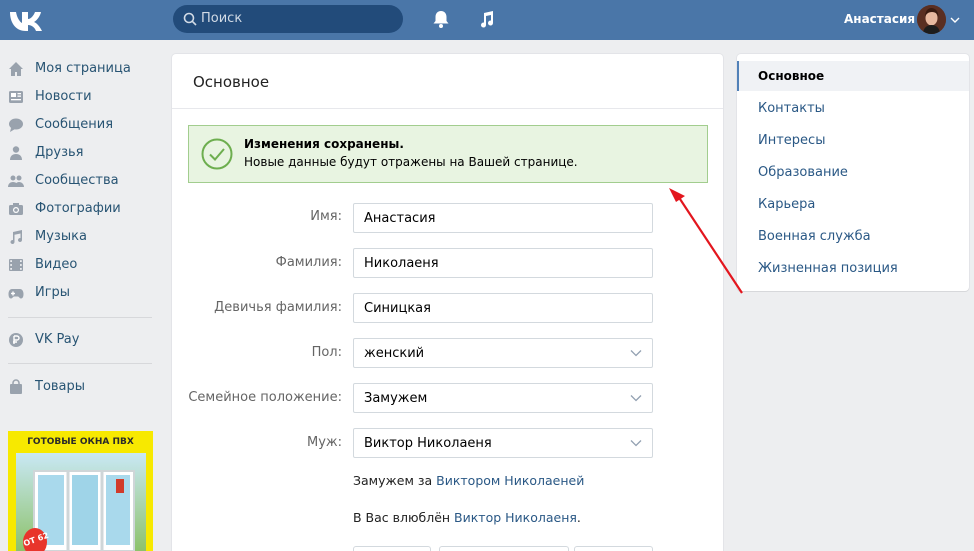 The image size is (974, 551). Describe the element at coordinates (222, 18) in the screenshot. I see `search-placeholder: Поиск` at that location.